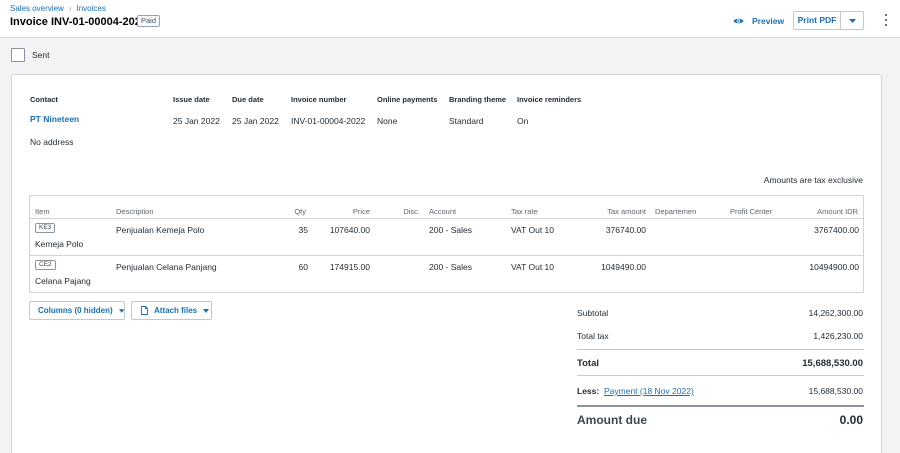 The width and height of the screenshot is (900, 453). I want to click on item-code-badge: KE3, so click(45, 228).